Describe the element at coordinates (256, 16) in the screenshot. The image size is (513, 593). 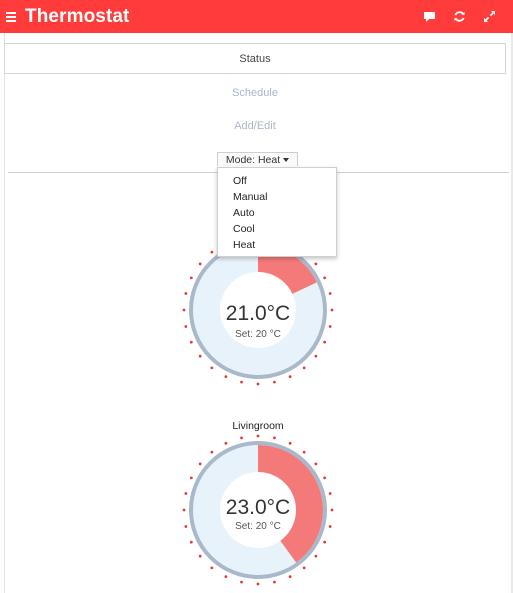
I see `title-bar: Thermostat` at that location.